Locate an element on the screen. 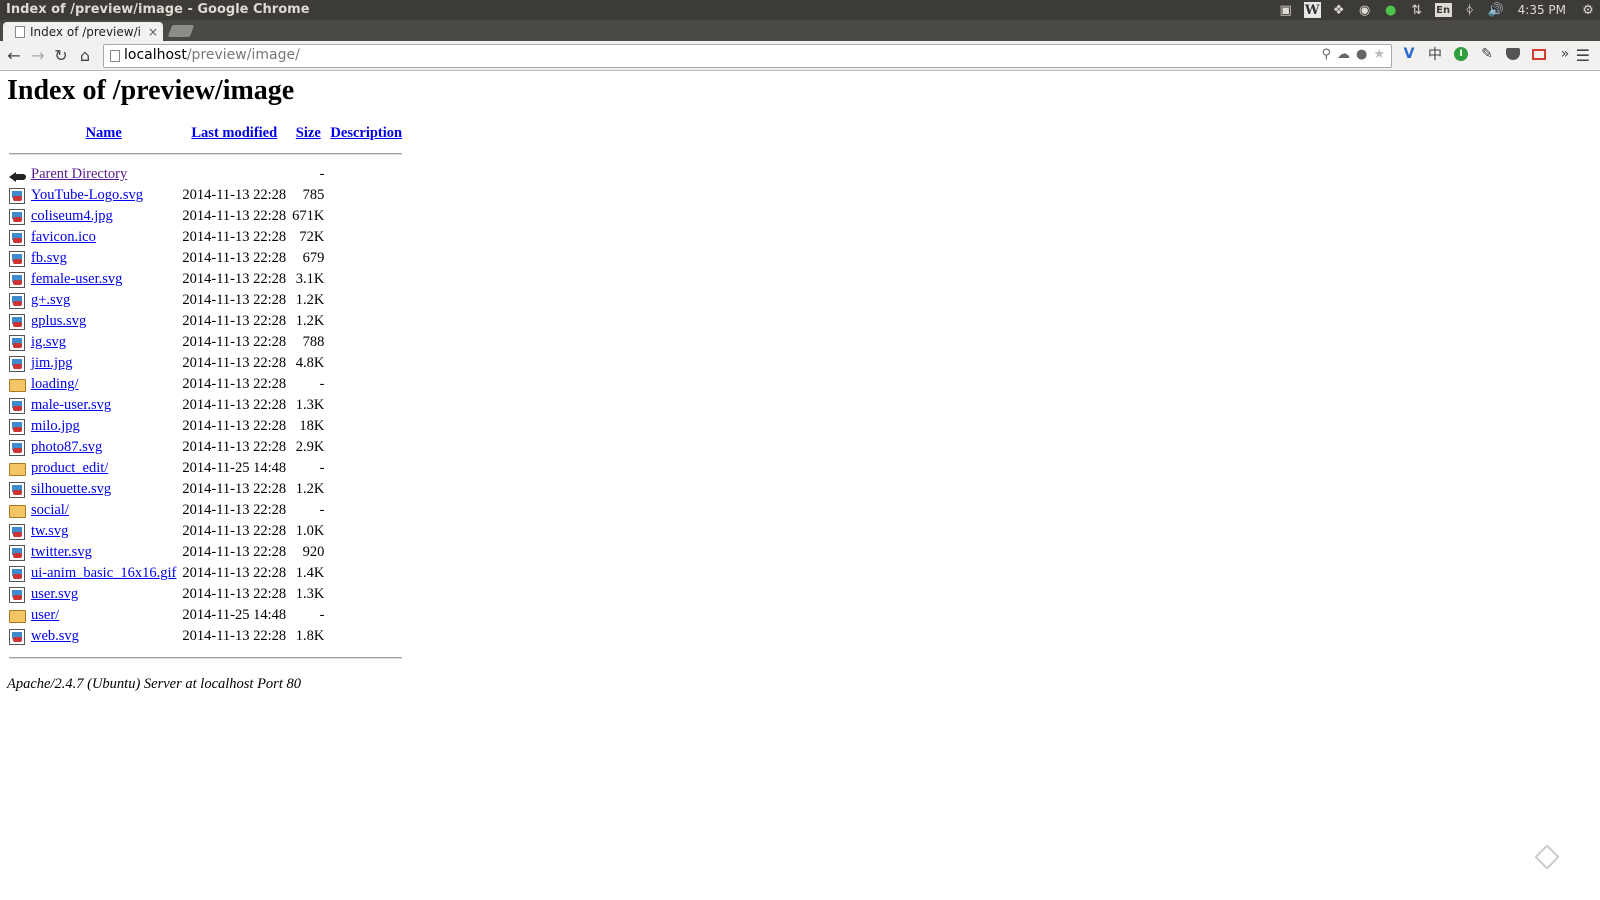  divider is located at coordinates (206, 153).